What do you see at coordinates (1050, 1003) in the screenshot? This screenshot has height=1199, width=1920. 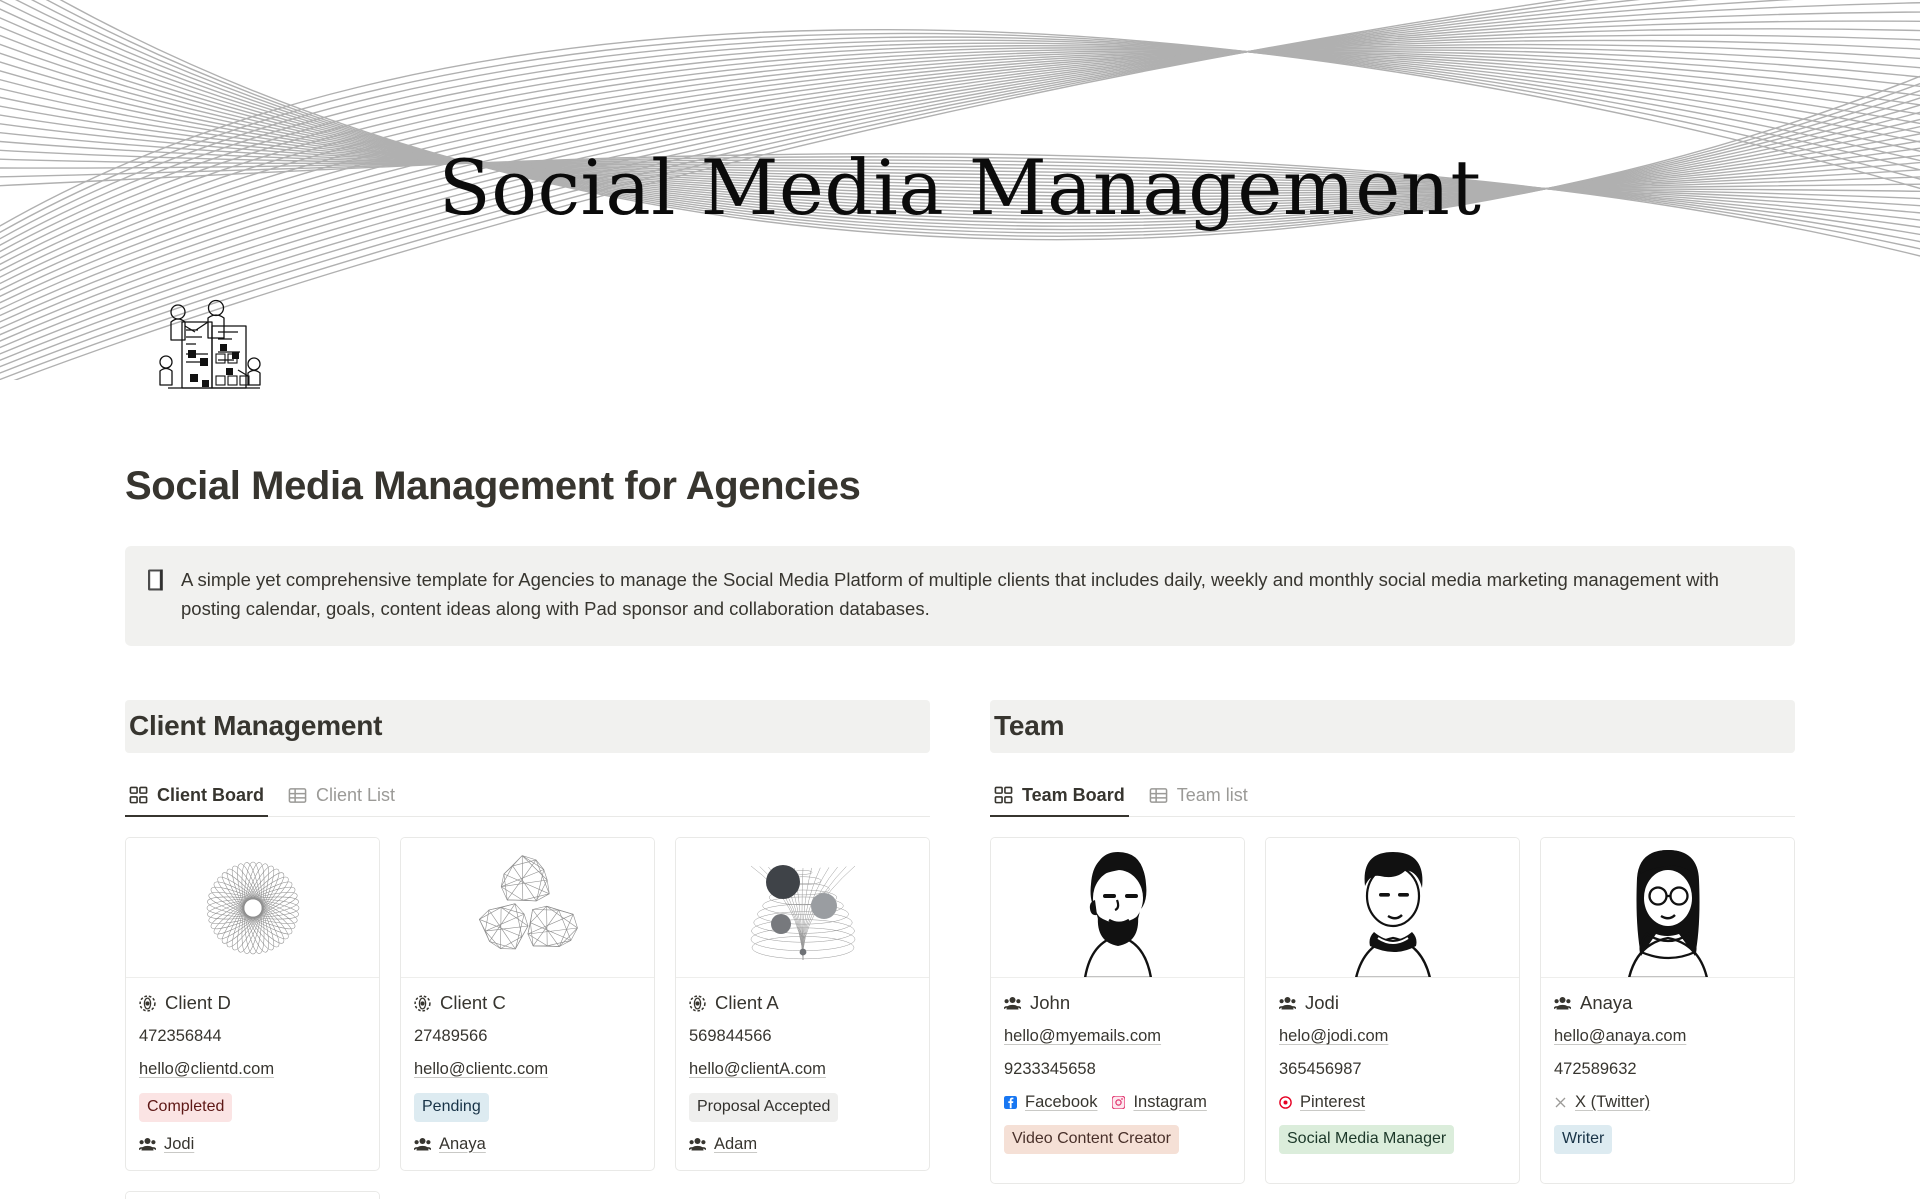 I see `team-member-name: John` at bounding box center [1050, 1003].